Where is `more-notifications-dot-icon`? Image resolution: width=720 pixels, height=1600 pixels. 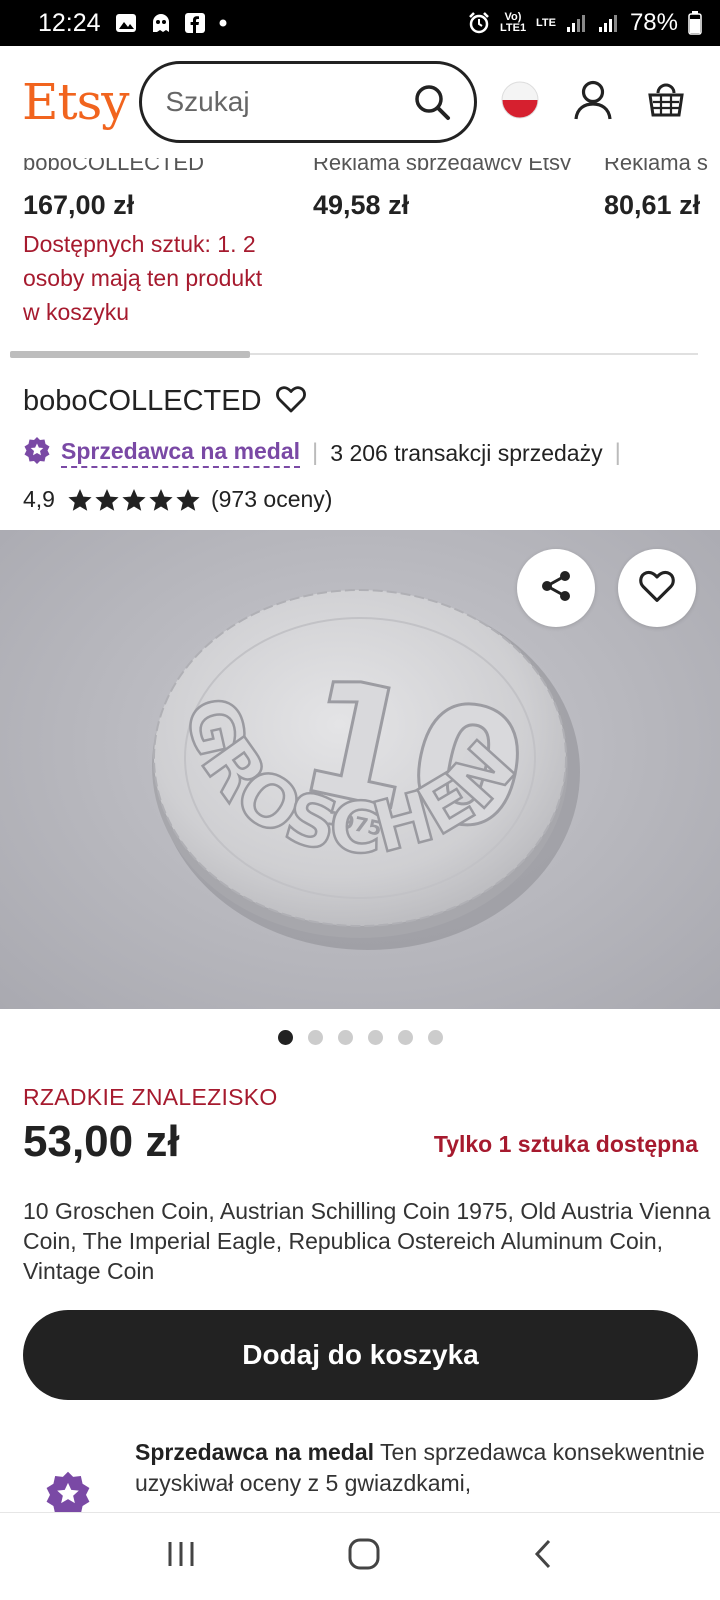
more-notifications-dot-icon is located at coordinates (223, 23).